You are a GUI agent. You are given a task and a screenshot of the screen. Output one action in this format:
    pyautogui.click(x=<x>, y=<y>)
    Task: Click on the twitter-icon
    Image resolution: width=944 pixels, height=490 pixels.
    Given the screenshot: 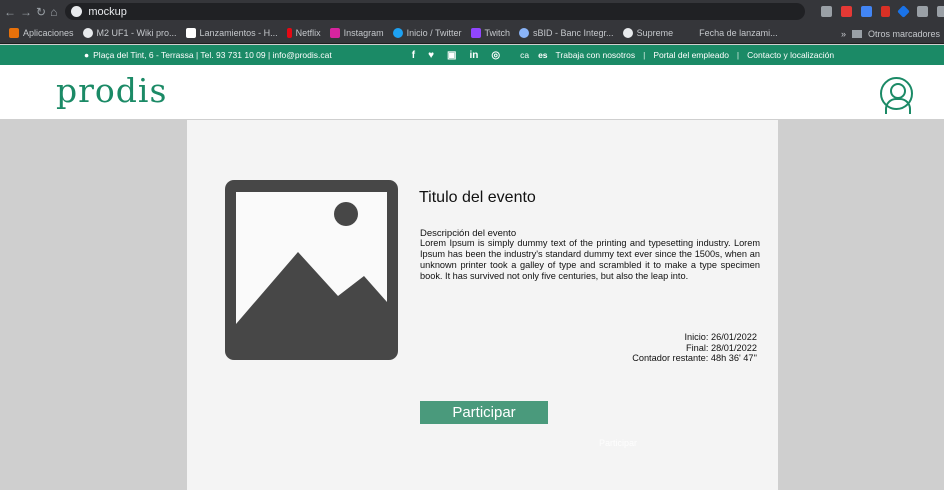 What is the action you would take?
    pyautogui.click(x=397, y=33)
    